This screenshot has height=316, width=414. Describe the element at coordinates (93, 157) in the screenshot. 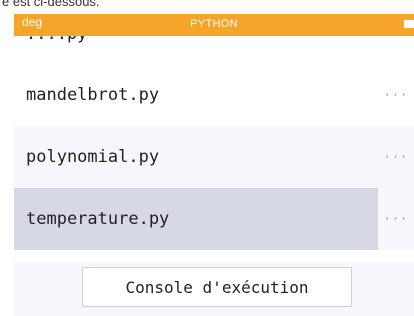

I see `script-name: polynomial.py` at that location.